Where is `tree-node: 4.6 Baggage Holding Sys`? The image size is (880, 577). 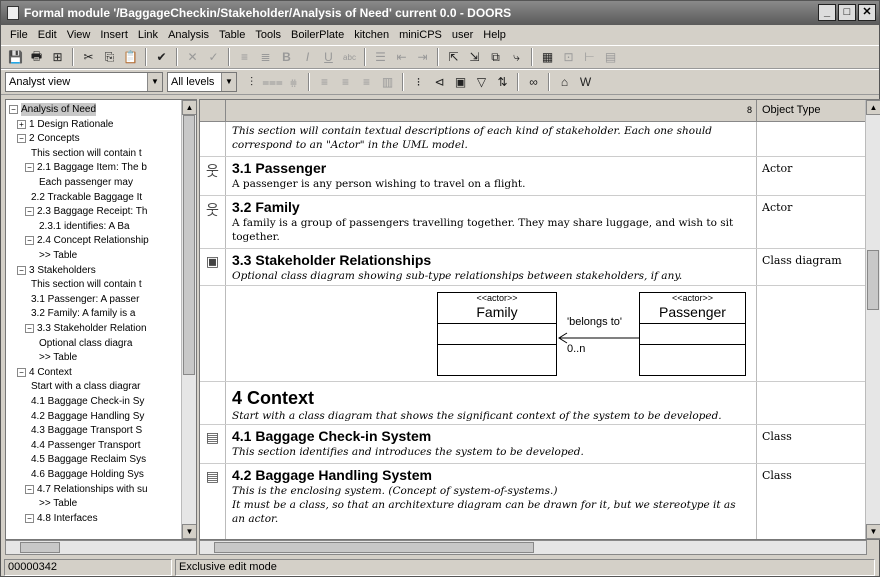
tree-node: 4.6 Baggage Holding Sys is located at coordinates (84, 474).